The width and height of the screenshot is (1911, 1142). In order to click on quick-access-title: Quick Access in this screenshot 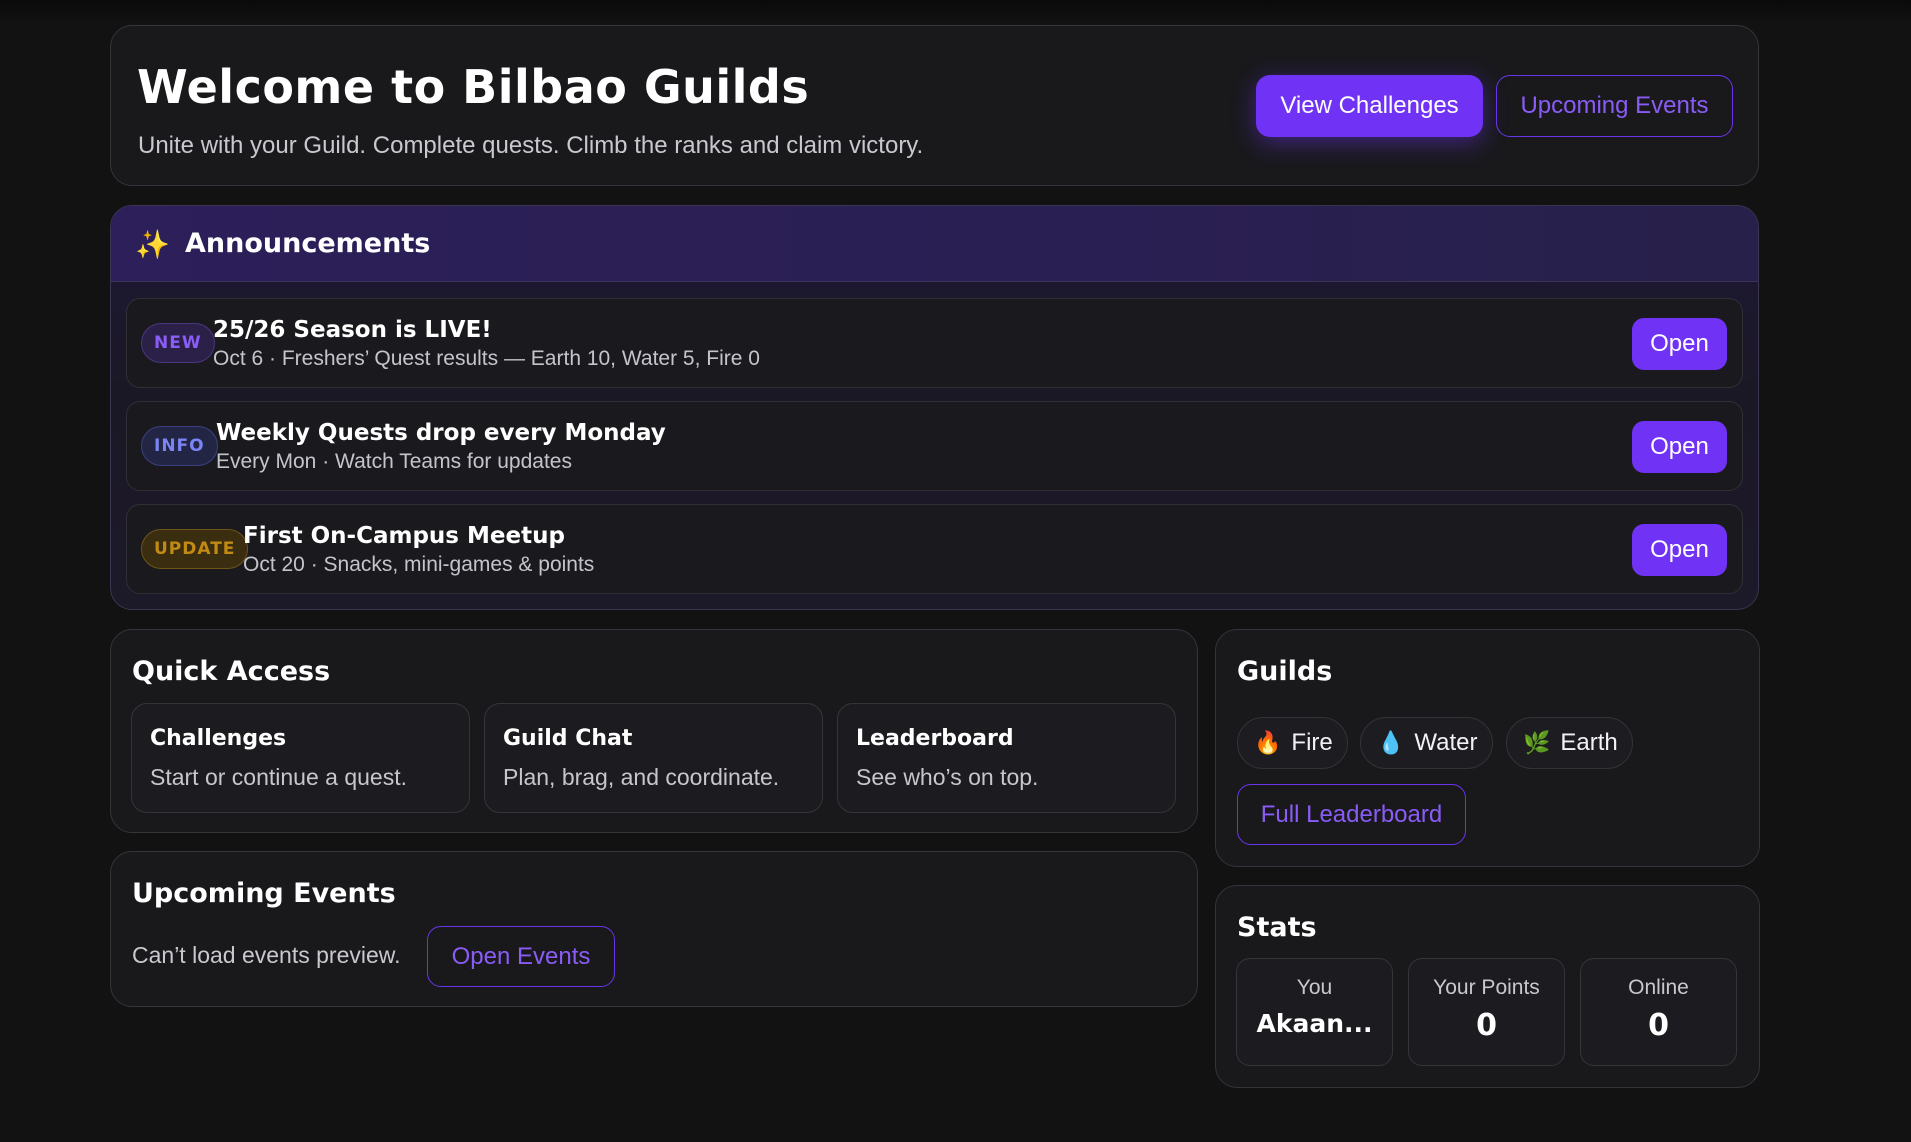, I will do `click(231, 671)`.